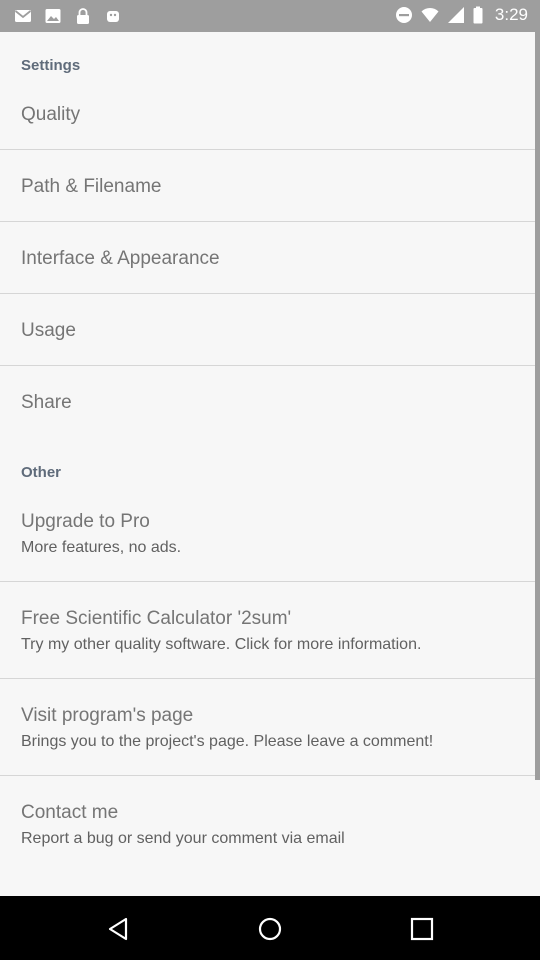 The height and width of the screenshot is (960, 540). What do you see at coordinates (120, 258) in the screenshot?
I see `pref-title: Interface & Appearance` at bounding box center [120, 258].